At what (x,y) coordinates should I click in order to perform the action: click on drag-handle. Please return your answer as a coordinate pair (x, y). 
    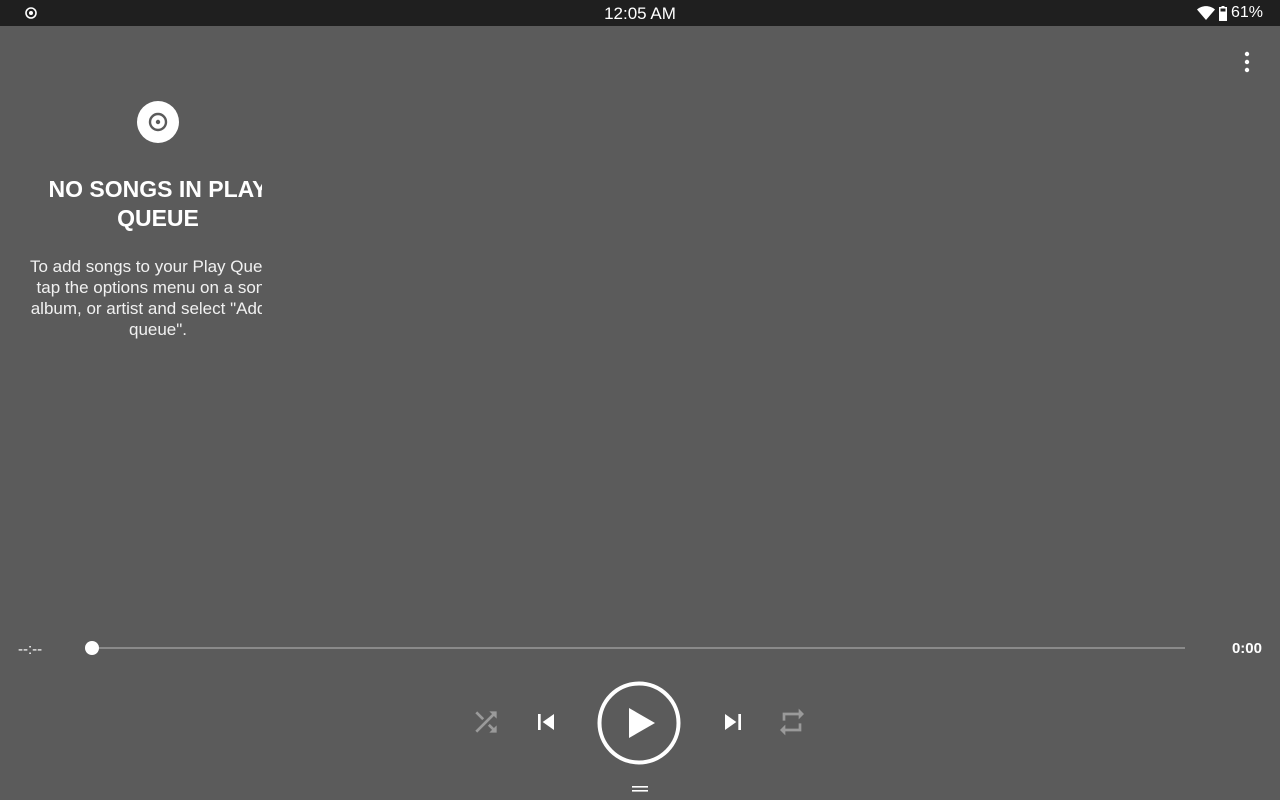
    Looking at the image, I should click on (640, 789).